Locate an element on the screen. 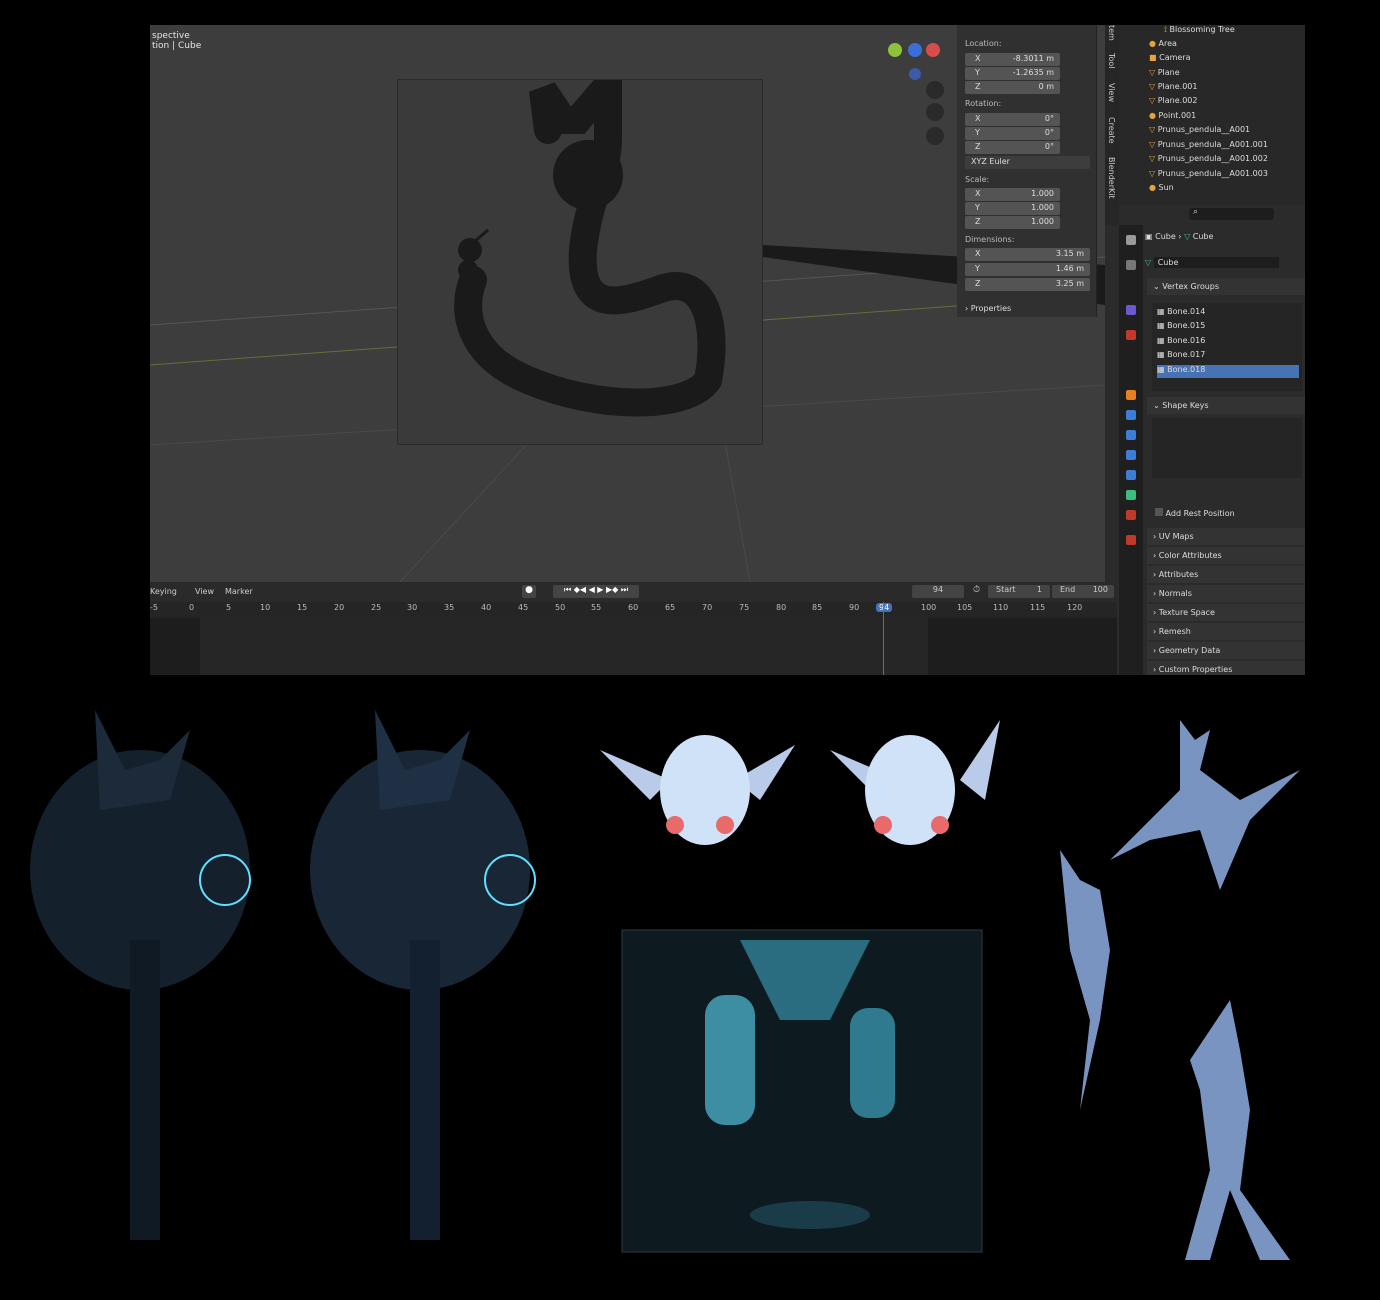 The height and width of the screenshot is (1300, 1380). camera-frame is located at coordinates (580, 246).